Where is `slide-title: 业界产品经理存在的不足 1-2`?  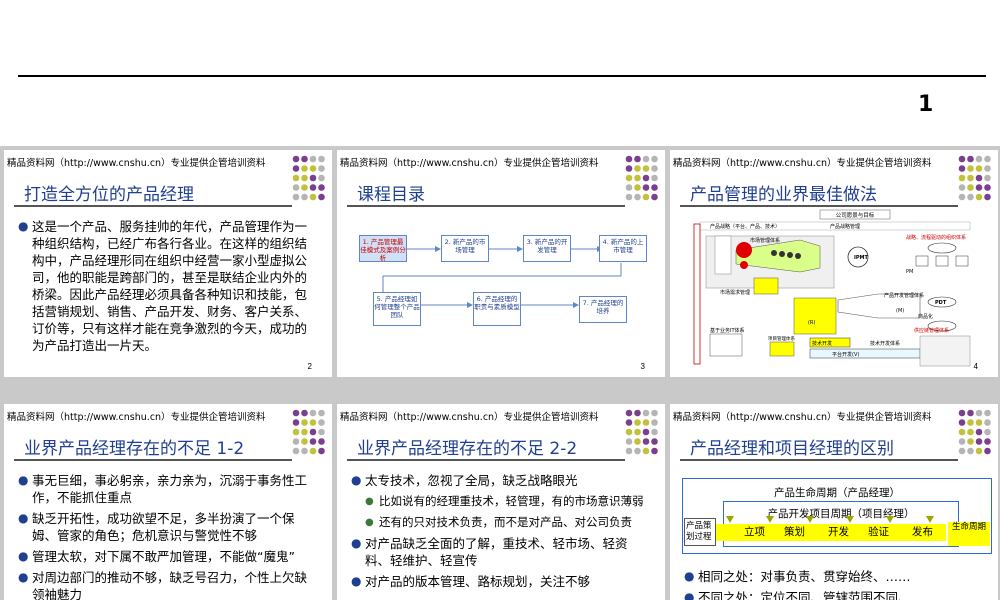
slide-title: 业界产品经理存在的不足 1-2 is located at coordinates (134, 449).